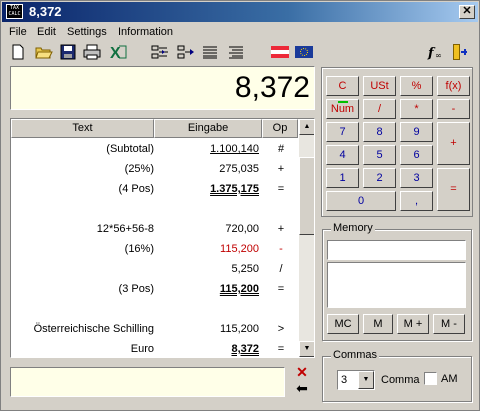 Image resolution: width=480 pixels, height=411 pixels. What do you see at coordinates (356, 380) in the screenshot?
I see `commas-select: 3 ▼` at bounding box center [356, 380].